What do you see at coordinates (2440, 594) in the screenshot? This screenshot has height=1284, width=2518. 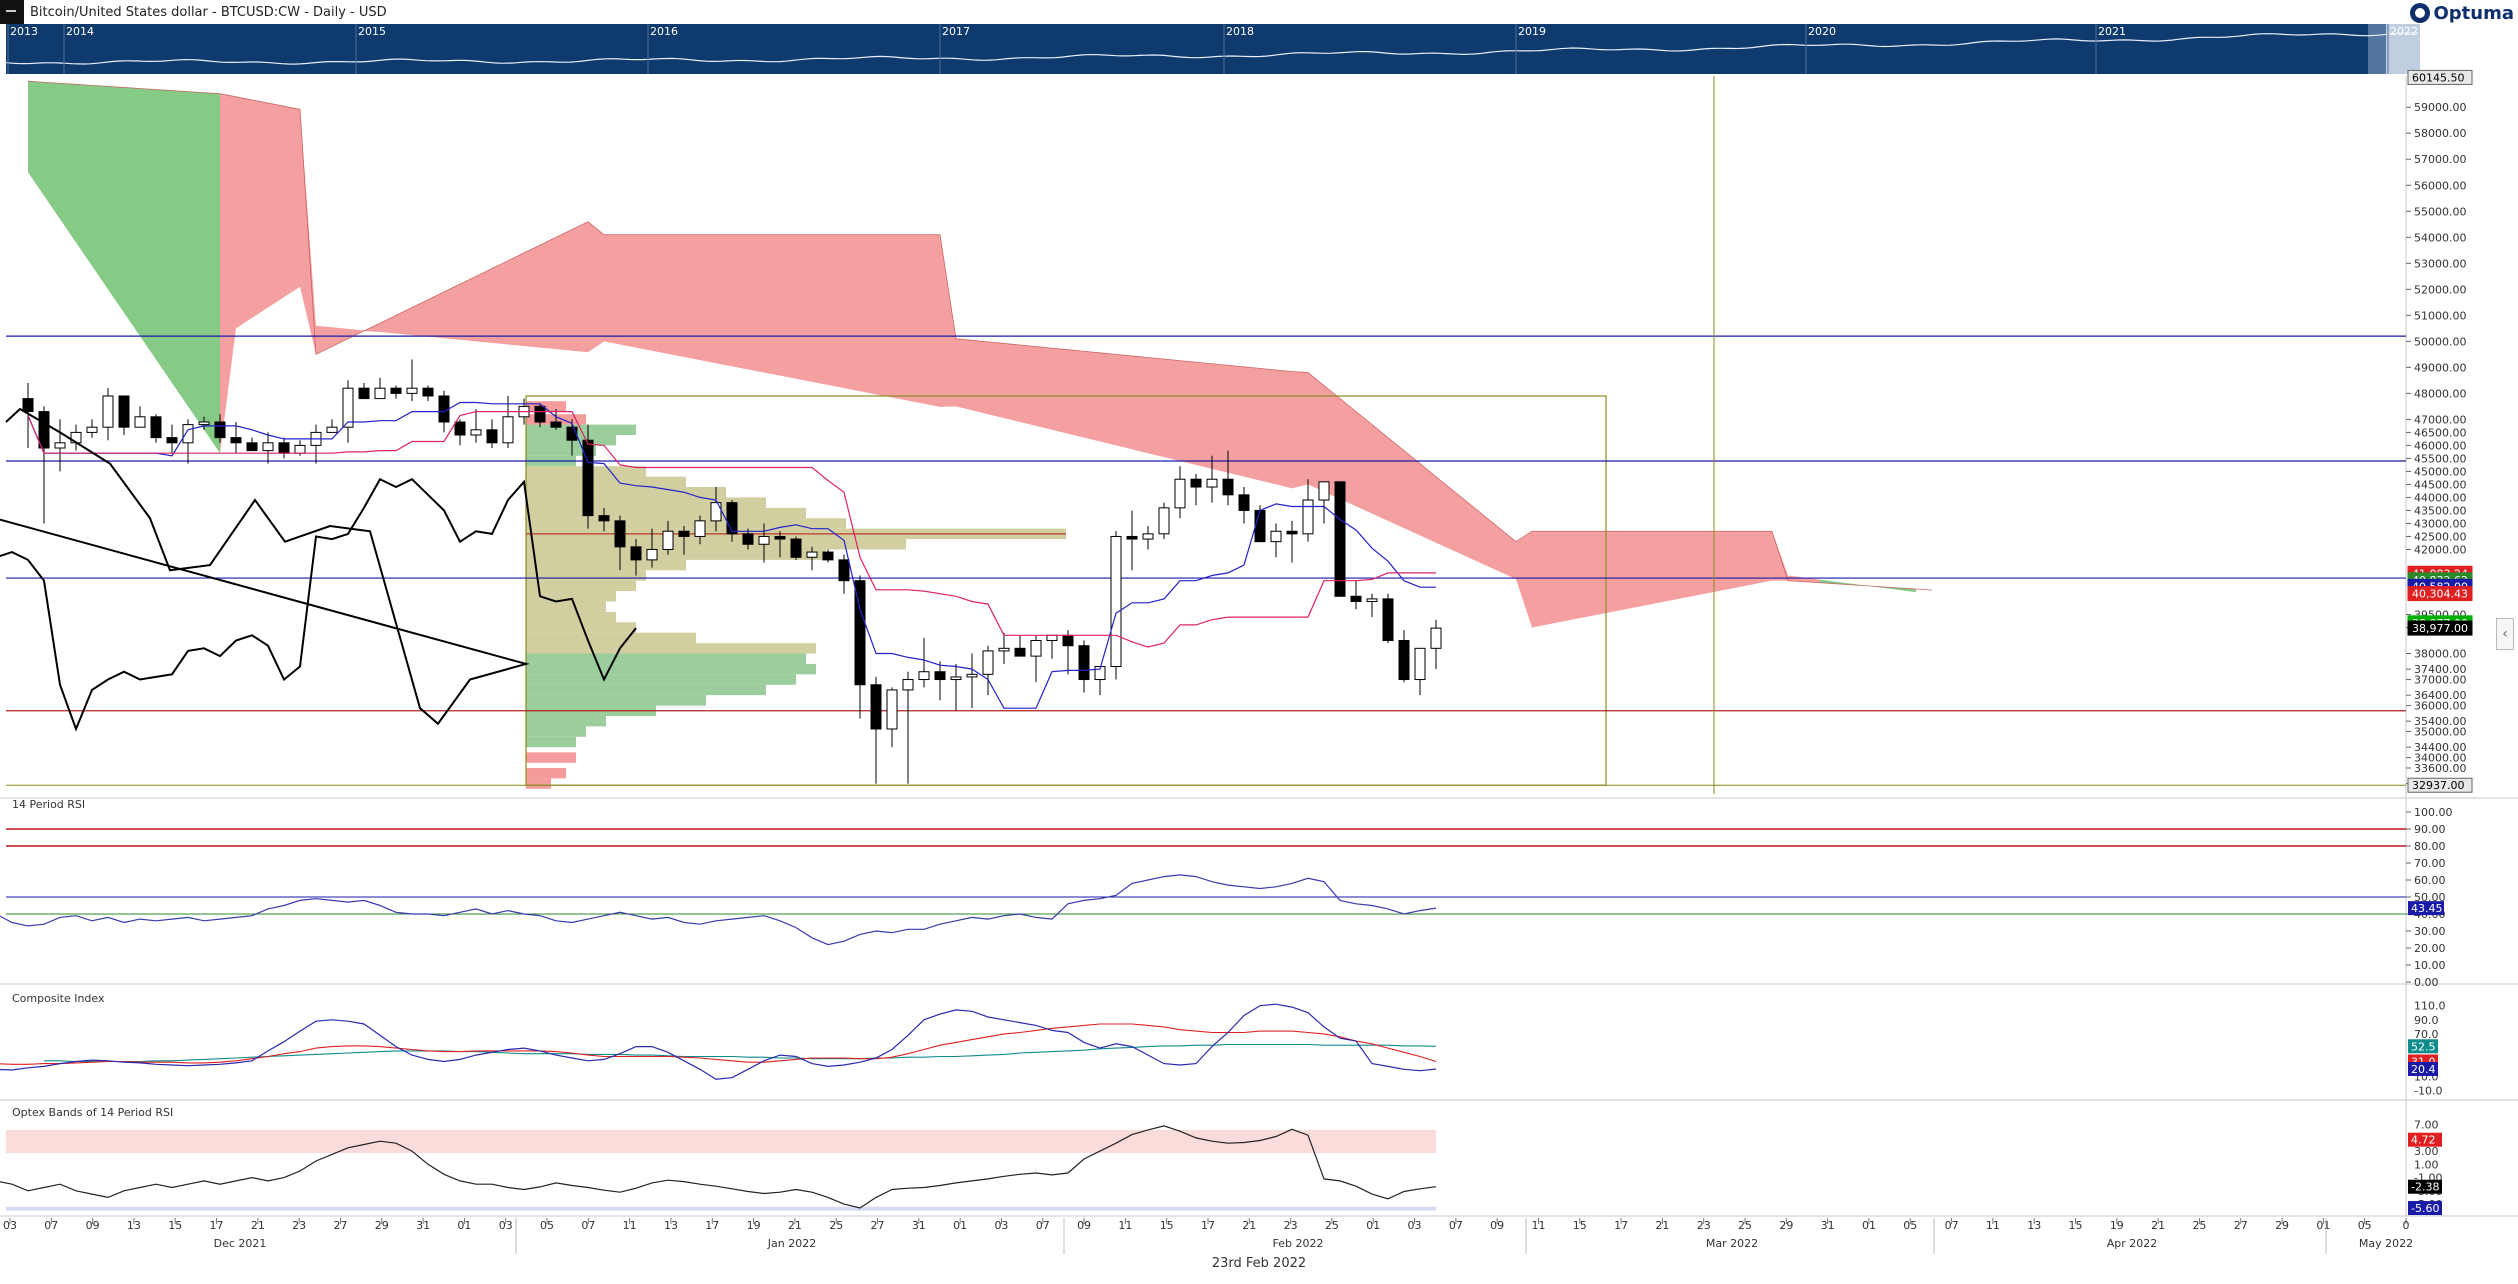 I see `price-badge-label: 40,304.43` at bounding box center [2440, 594].